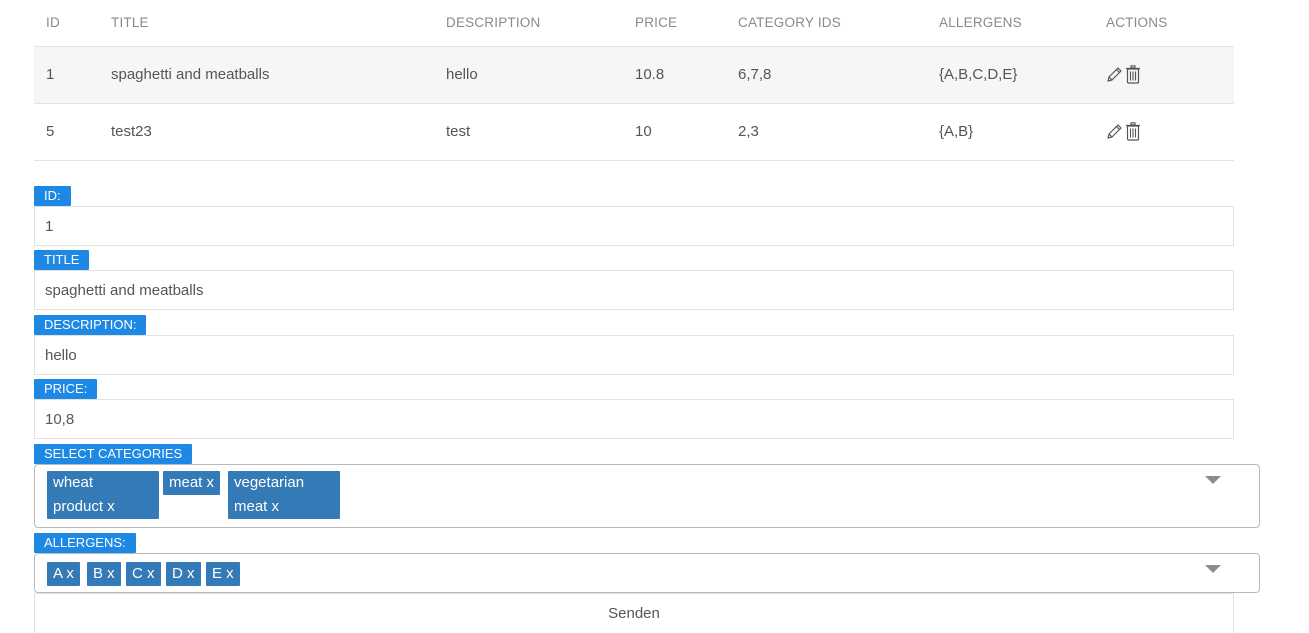  I want to click on allergen-chip: C x, so click(143, 574).